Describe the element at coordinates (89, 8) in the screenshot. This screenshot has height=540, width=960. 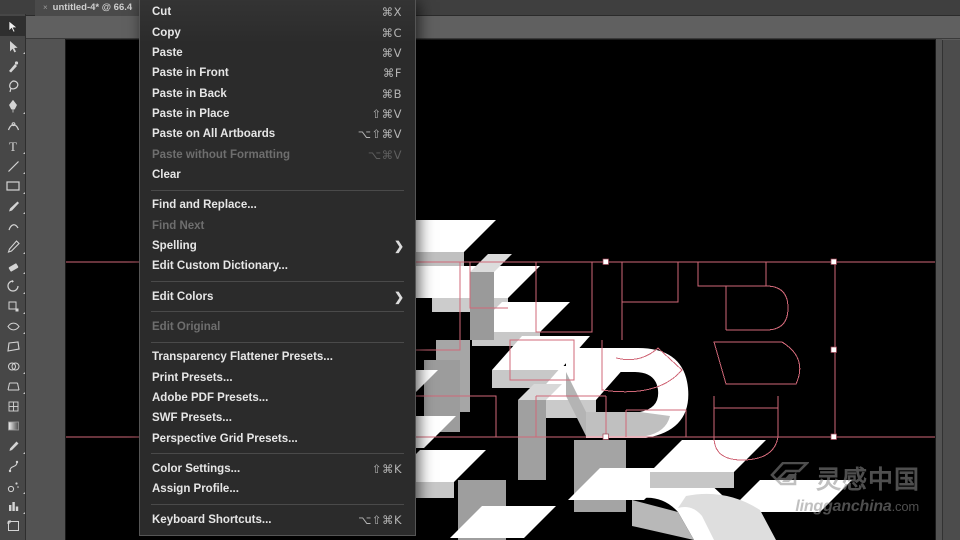
I see `document-tab: × untitled-4* @ 66.4` at that location.